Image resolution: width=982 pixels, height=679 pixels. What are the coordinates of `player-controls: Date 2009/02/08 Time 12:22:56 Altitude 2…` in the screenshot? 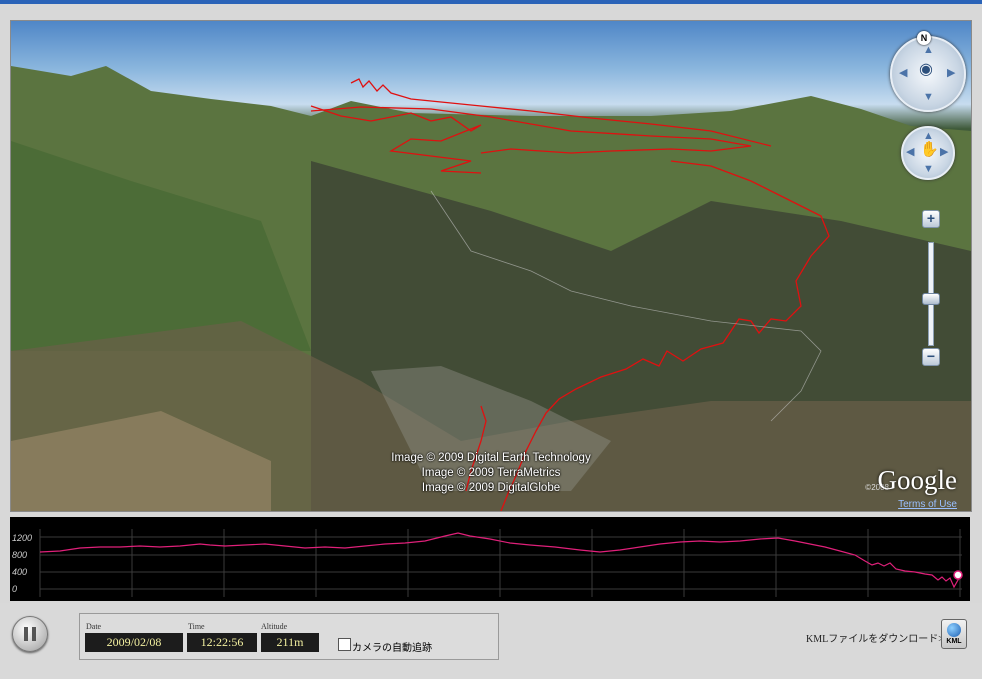 It's located at (491, 641).